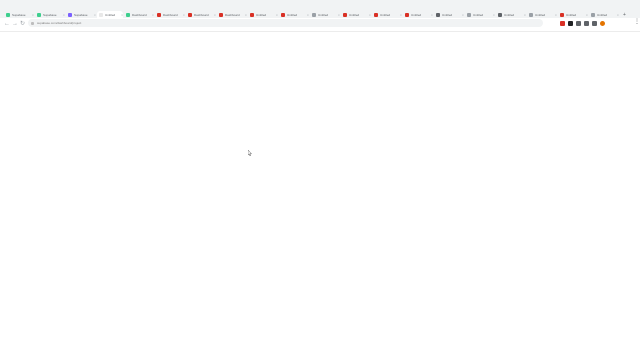 Image resolution: width=640 pixels, height=360 pixels. I want to click on back-button: ←, so click(7, 24).